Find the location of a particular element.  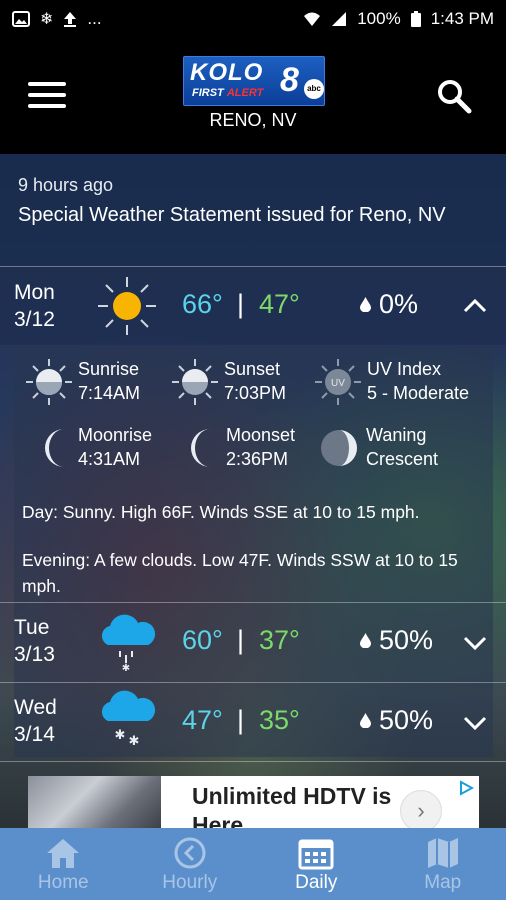

day-row-mon: Mon 3/12 66° | 47° 0% is located at coordinates (253, 306).